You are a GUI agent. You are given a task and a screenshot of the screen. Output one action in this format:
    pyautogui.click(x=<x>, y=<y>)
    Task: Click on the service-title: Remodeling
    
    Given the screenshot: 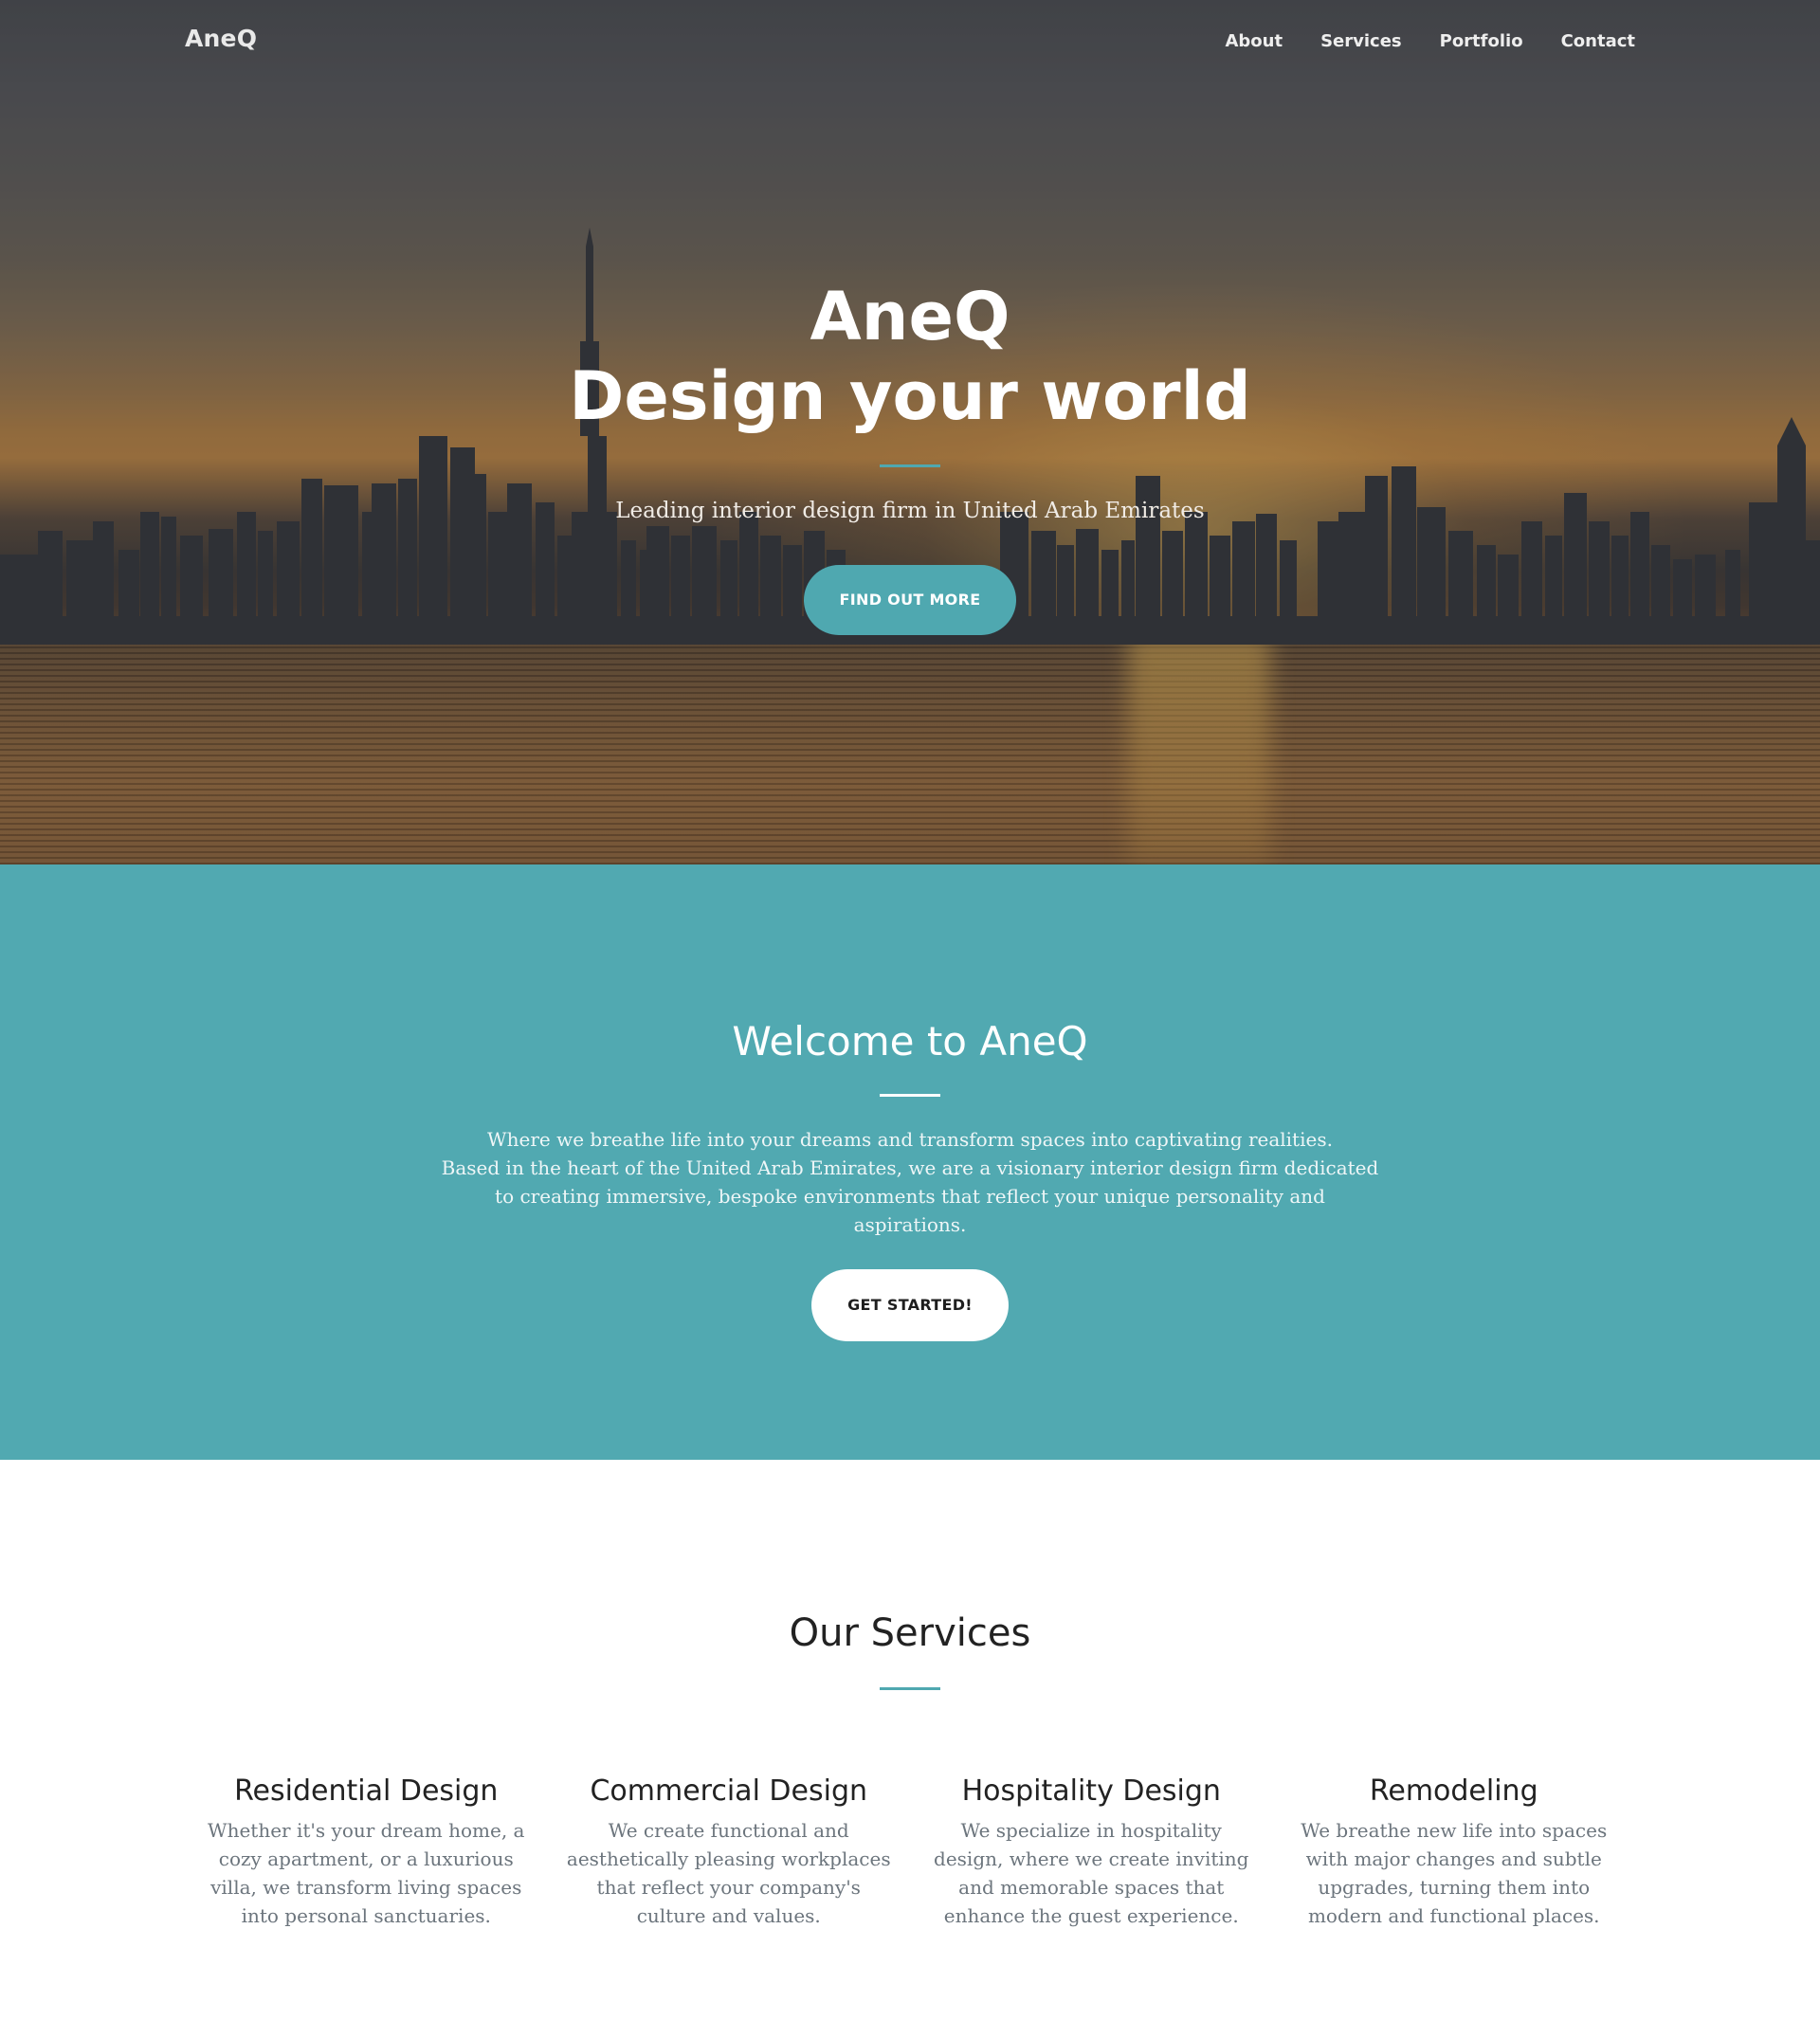 What is the action you would take?
    pyautogui.click(x=1453, y=1791)
    